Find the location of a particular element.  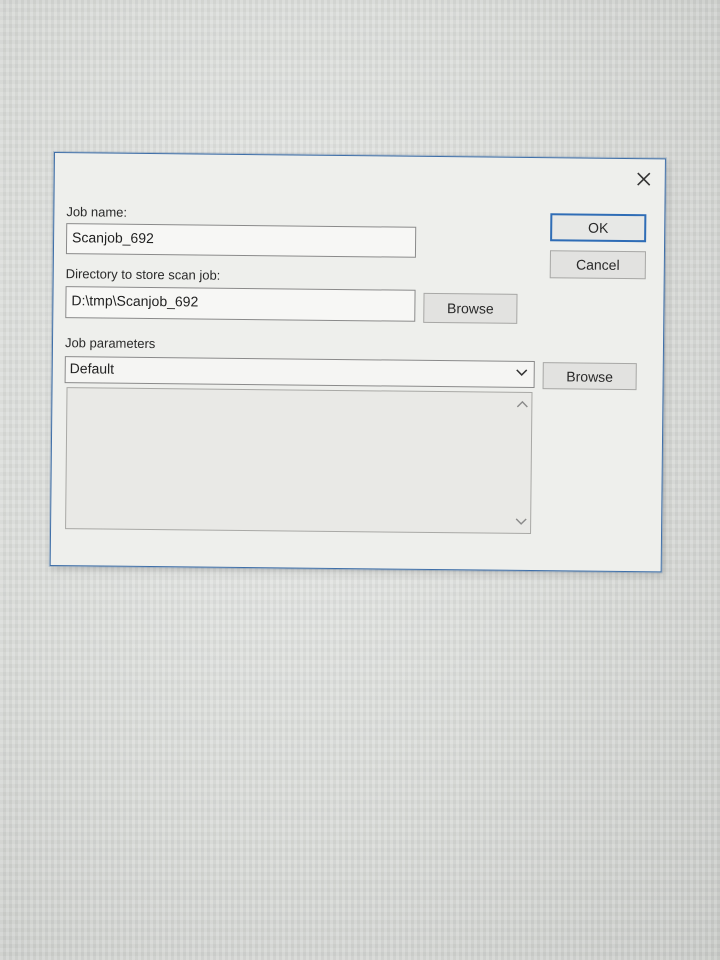

close-button is located at coordinates (644, 179).